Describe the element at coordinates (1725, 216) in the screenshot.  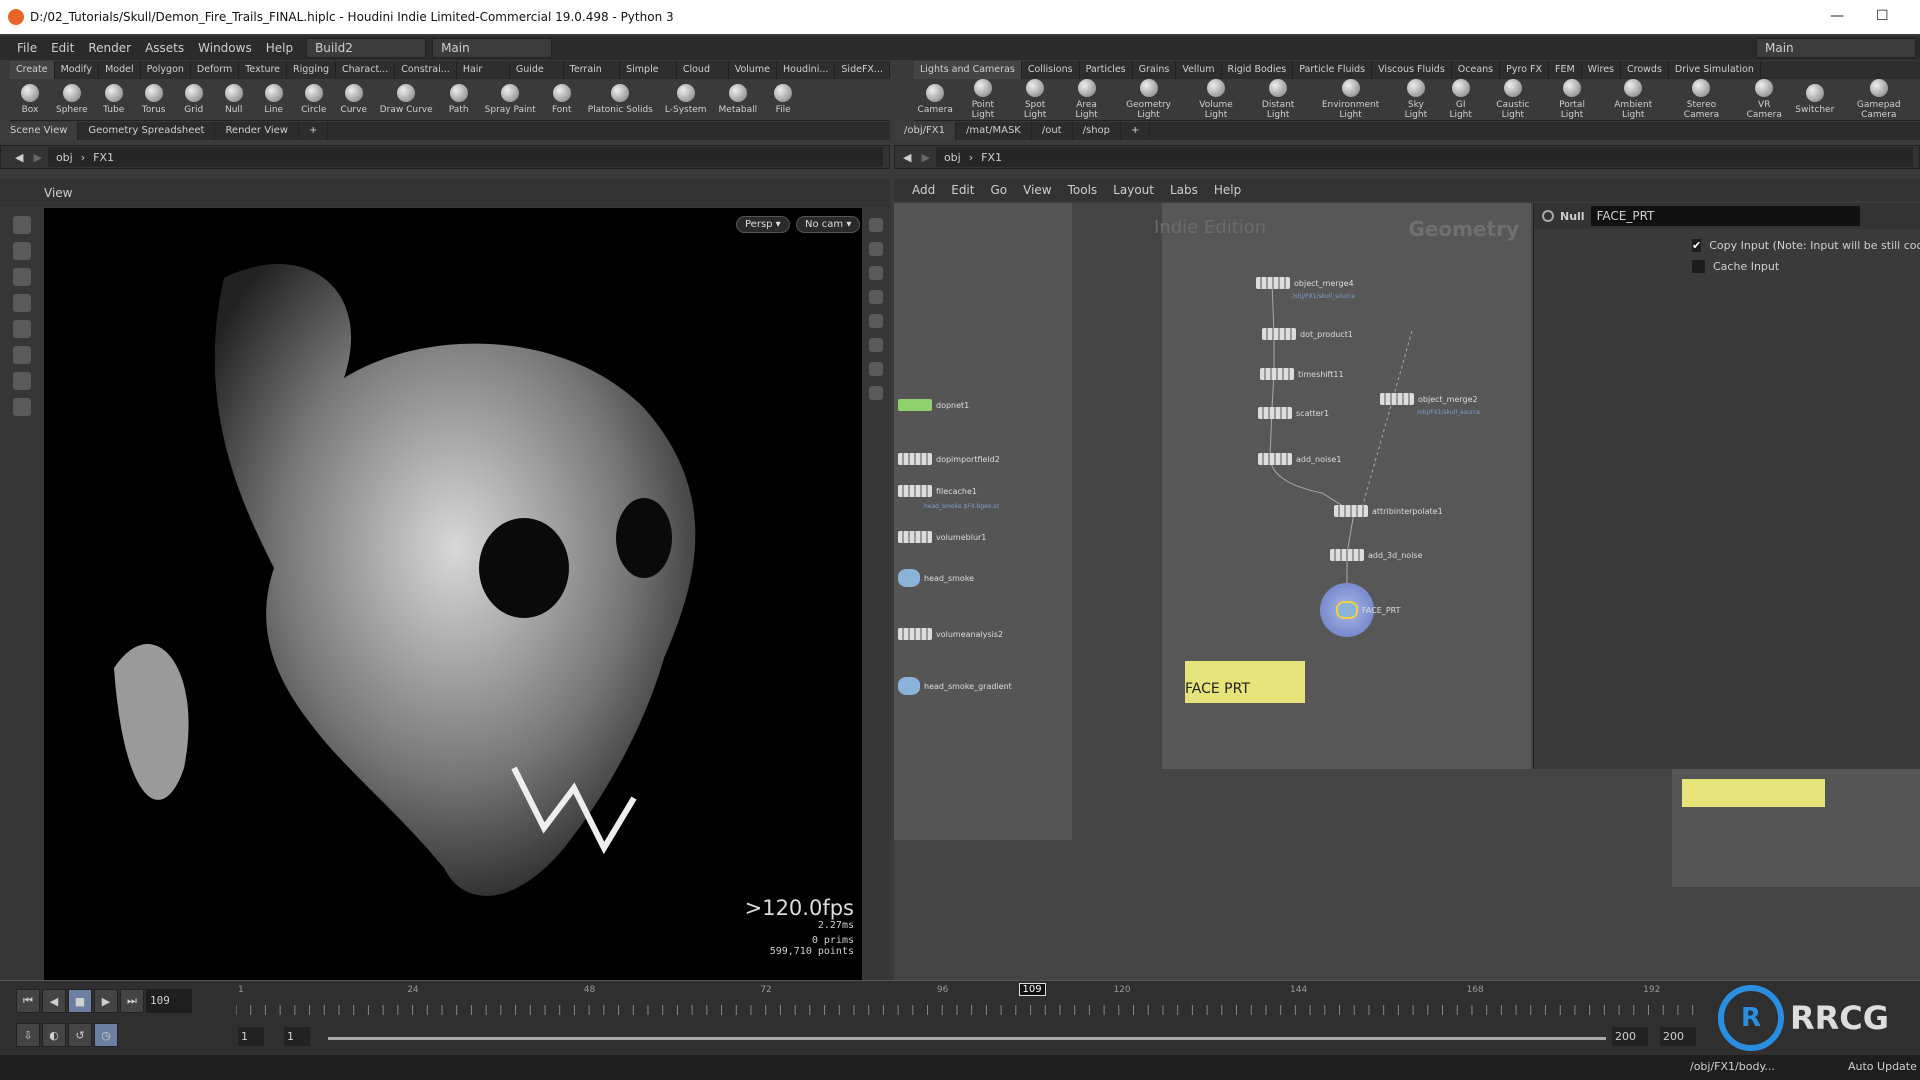
I see `node-name-field: FACE_PRT` at that location.